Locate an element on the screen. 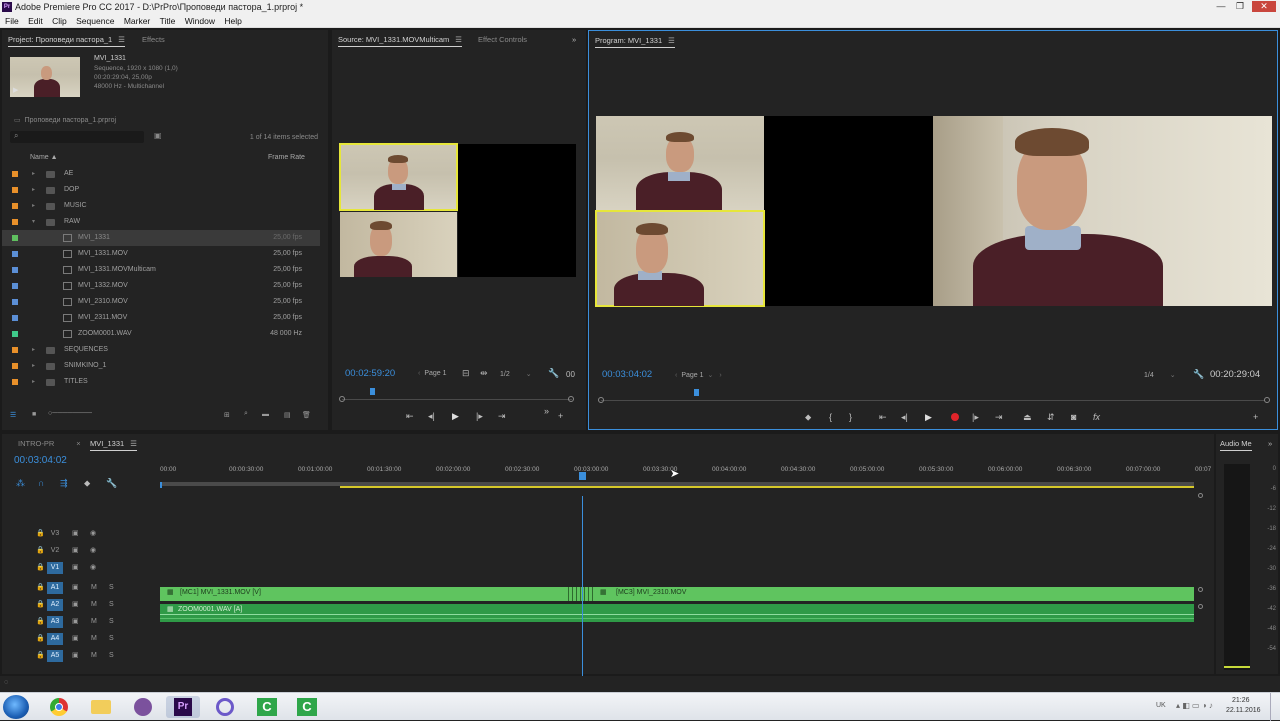 The height and width of the screenshot is (721, 1280). source-more-icon: » is located at coordinates (546, 411).